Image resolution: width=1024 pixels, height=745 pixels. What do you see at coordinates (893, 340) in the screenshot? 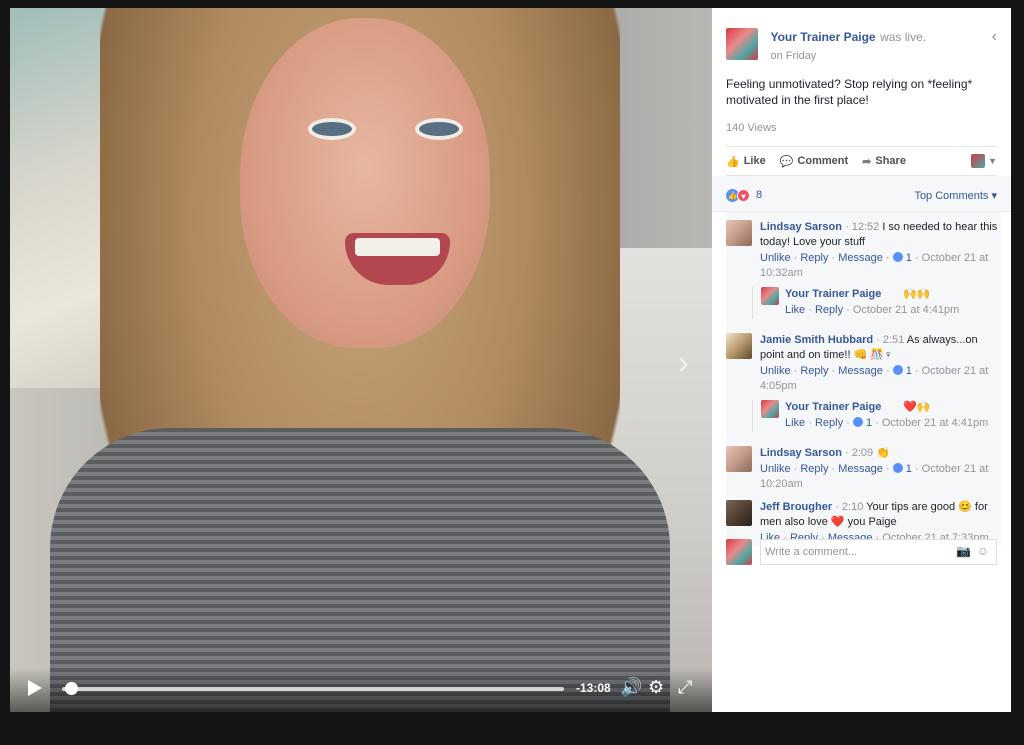
I see `video-timestamp: 2:51` at bounding box center [893, 340].